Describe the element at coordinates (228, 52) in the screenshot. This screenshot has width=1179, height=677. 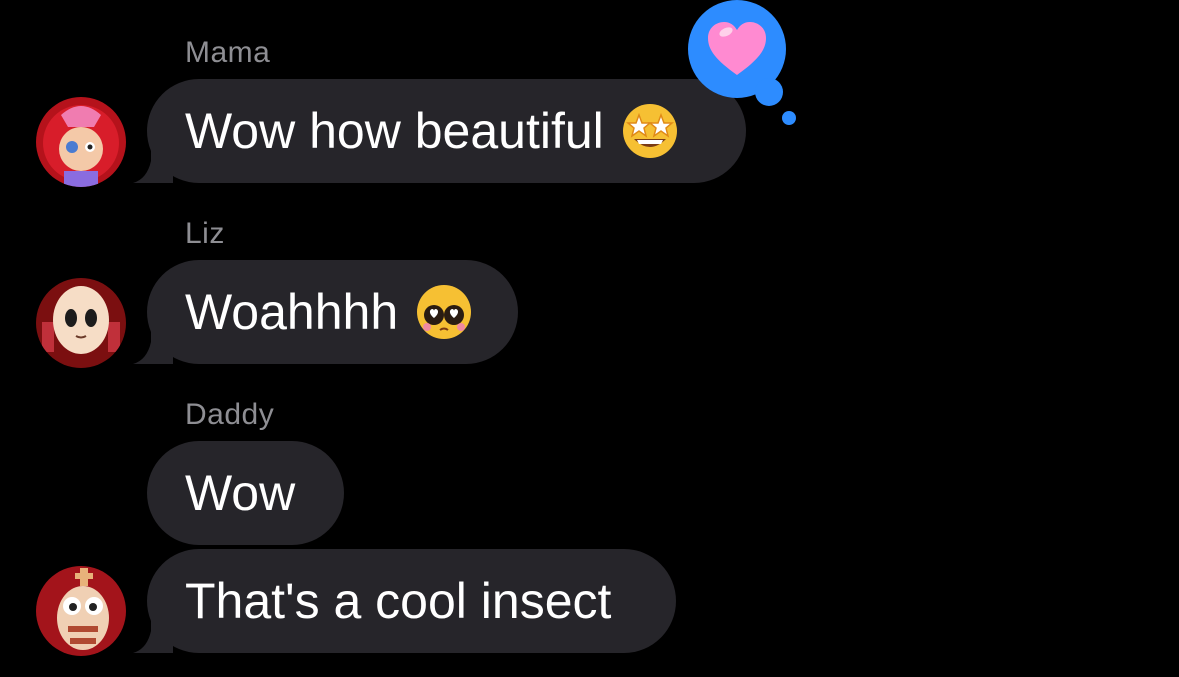
I see `sender-name-mama: Mama` at that location.